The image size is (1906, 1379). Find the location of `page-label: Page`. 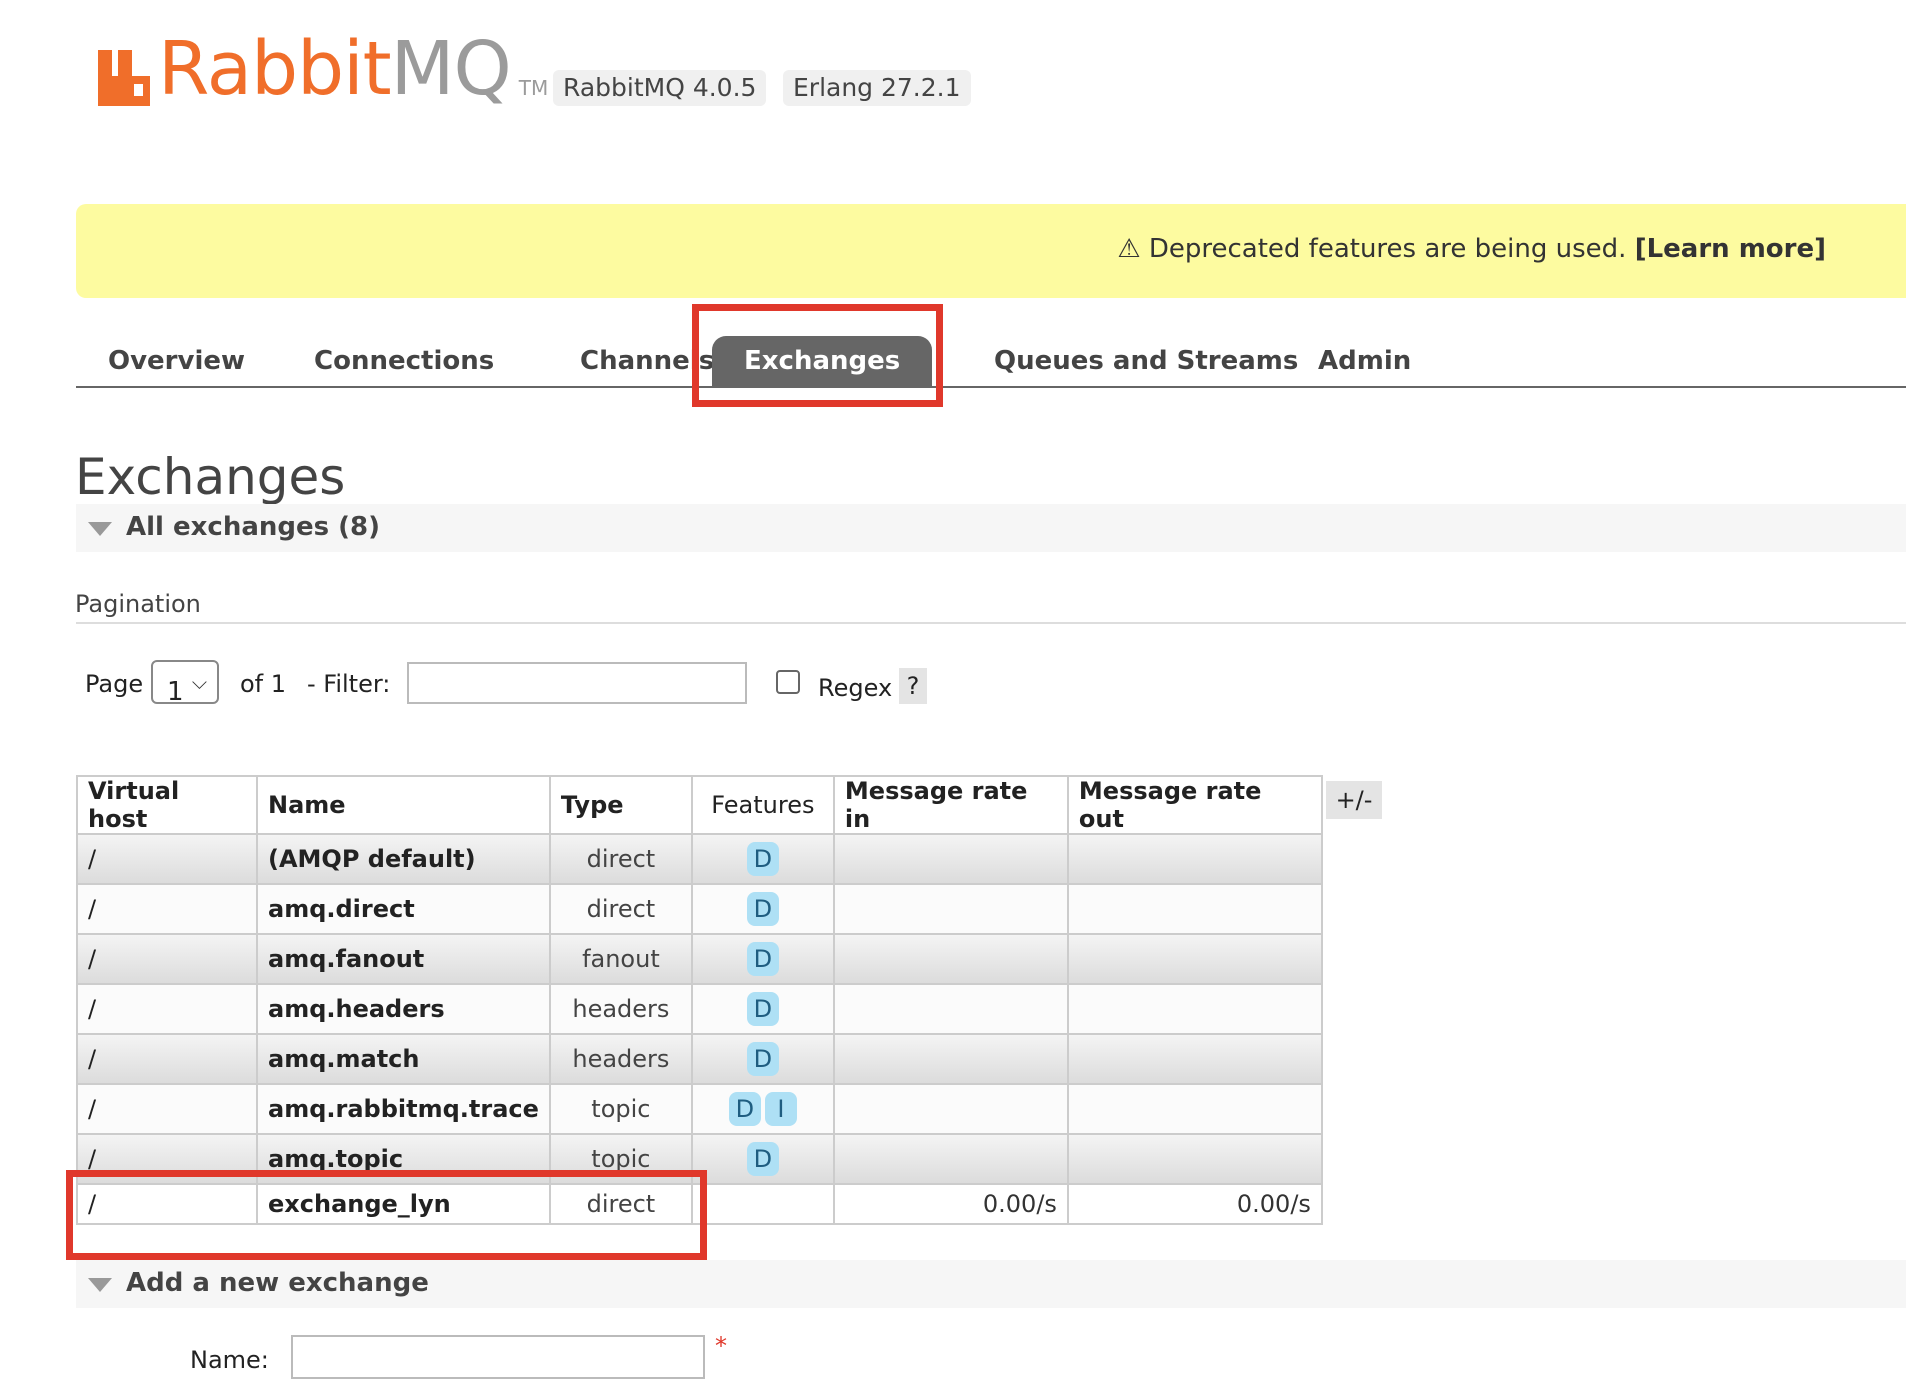

page-label: Page is located at coordinates (114, 684).